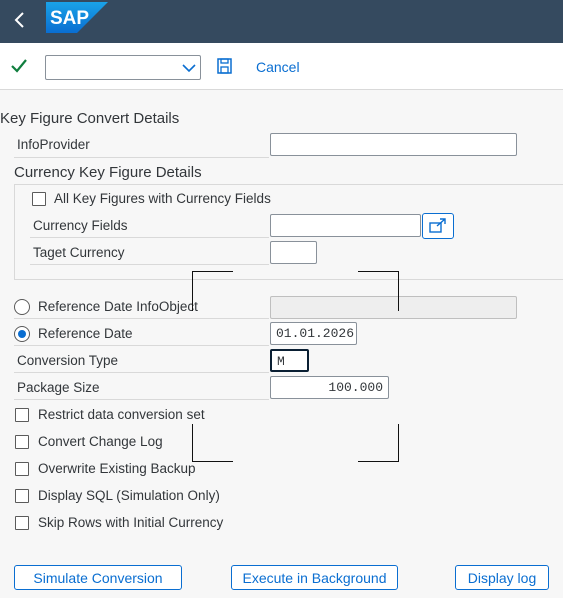 The width and height of the screenshot is (563, 598). What do you see at coordinates (212, 443) in the screenshot?
I see `focus-frame-bottom-left` at bounding box center [212, 443].